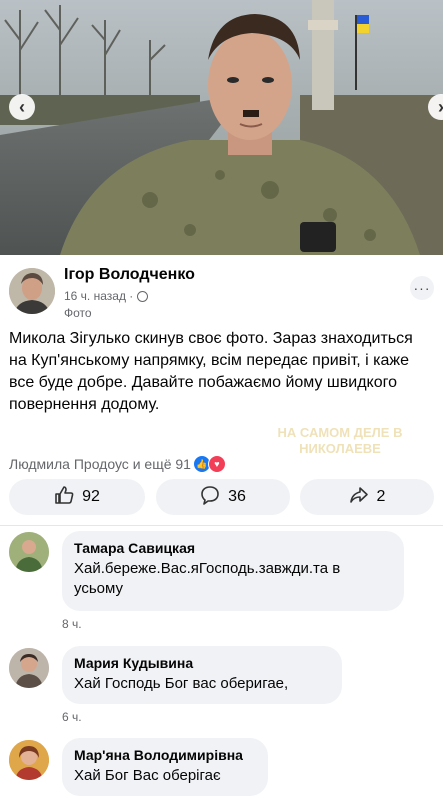 This screenshot has width=443, height=800. Describe the element at coordinates (98, 296) in the screenshot. I see `post-time: 16 ч. назад ·` at that location.